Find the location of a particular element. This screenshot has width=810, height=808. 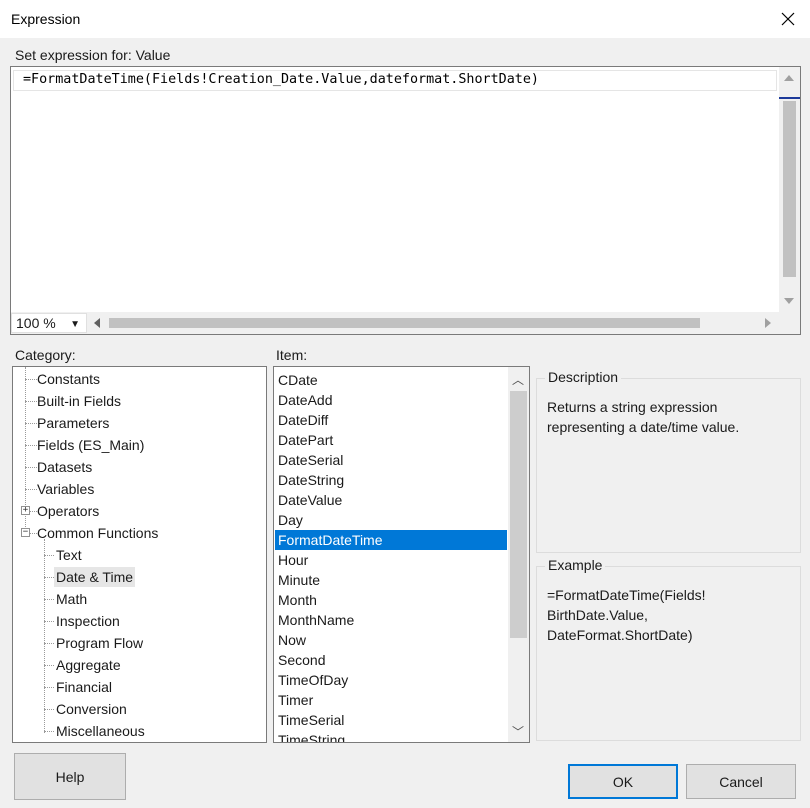

help-button: Help is located at coordinates (70, 776).